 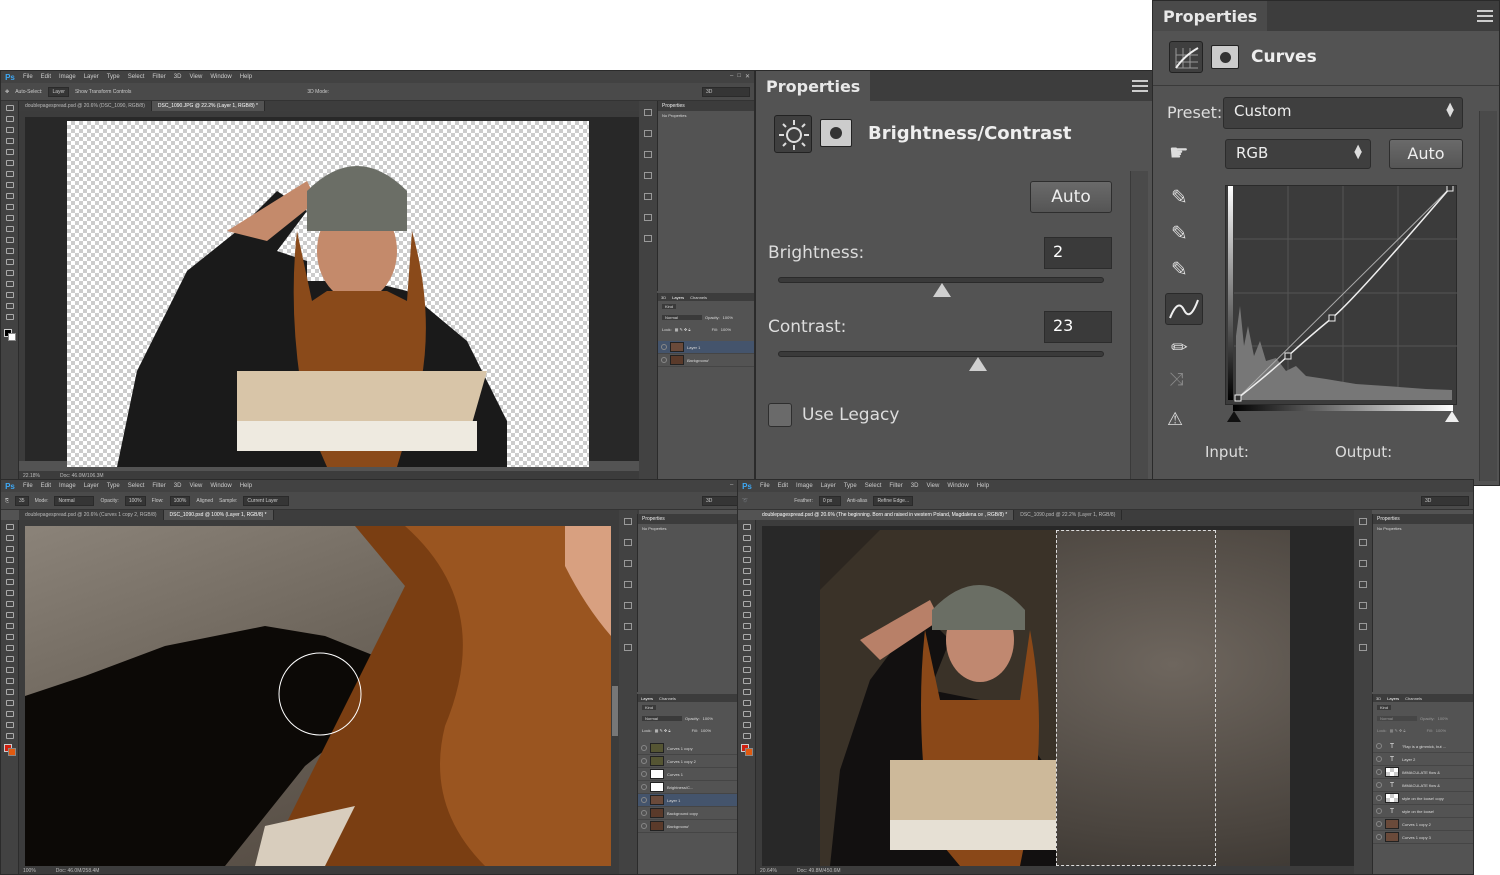 What do you see at coordinates (1343, 113) in the screenshot?
I see `preset-dropdown: Custom ▲ ▼` at bounding box center [1343, 113].